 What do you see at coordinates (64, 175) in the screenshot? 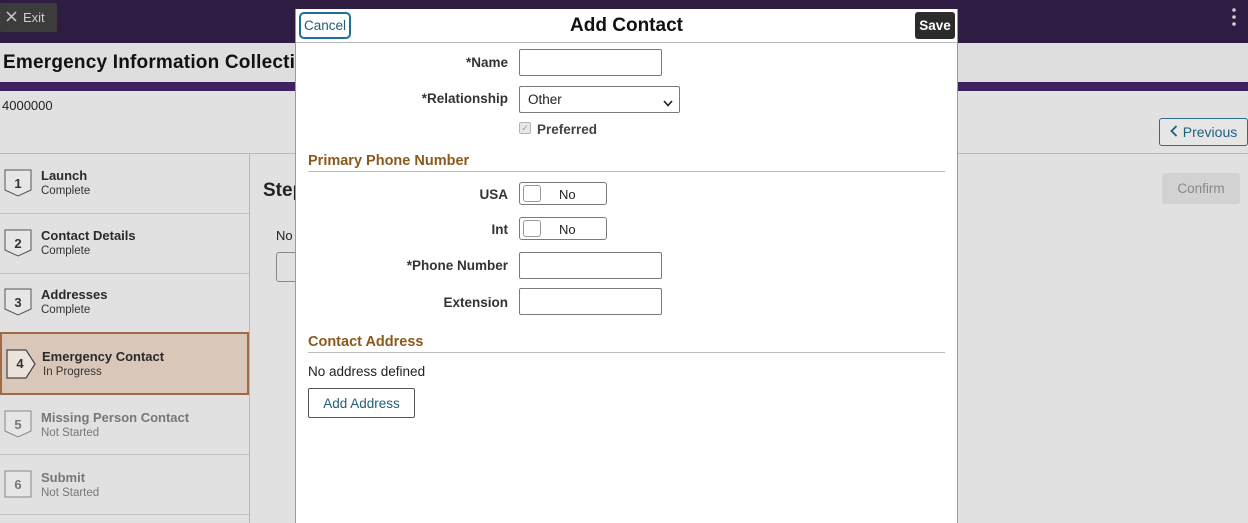
I see `step-title: Launch` at bounding box center [64, 175].